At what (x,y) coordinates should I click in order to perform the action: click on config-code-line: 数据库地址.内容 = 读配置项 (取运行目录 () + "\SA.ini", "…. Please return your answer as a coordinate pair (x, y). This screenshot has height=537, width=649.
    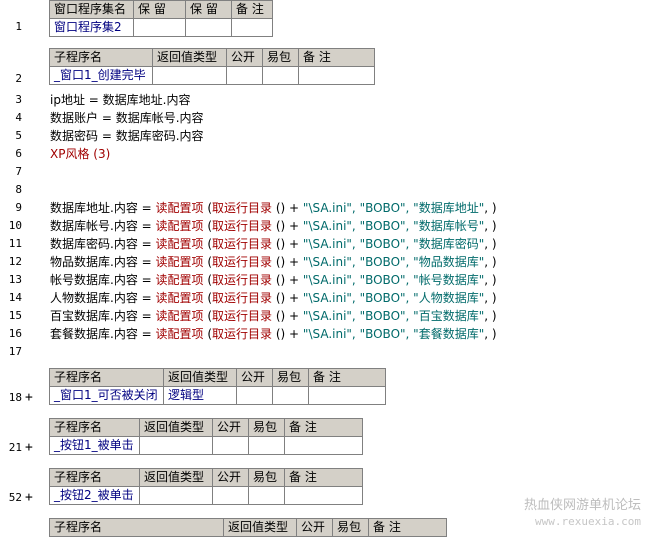
    Looking at the image, I should click on (273, 208).